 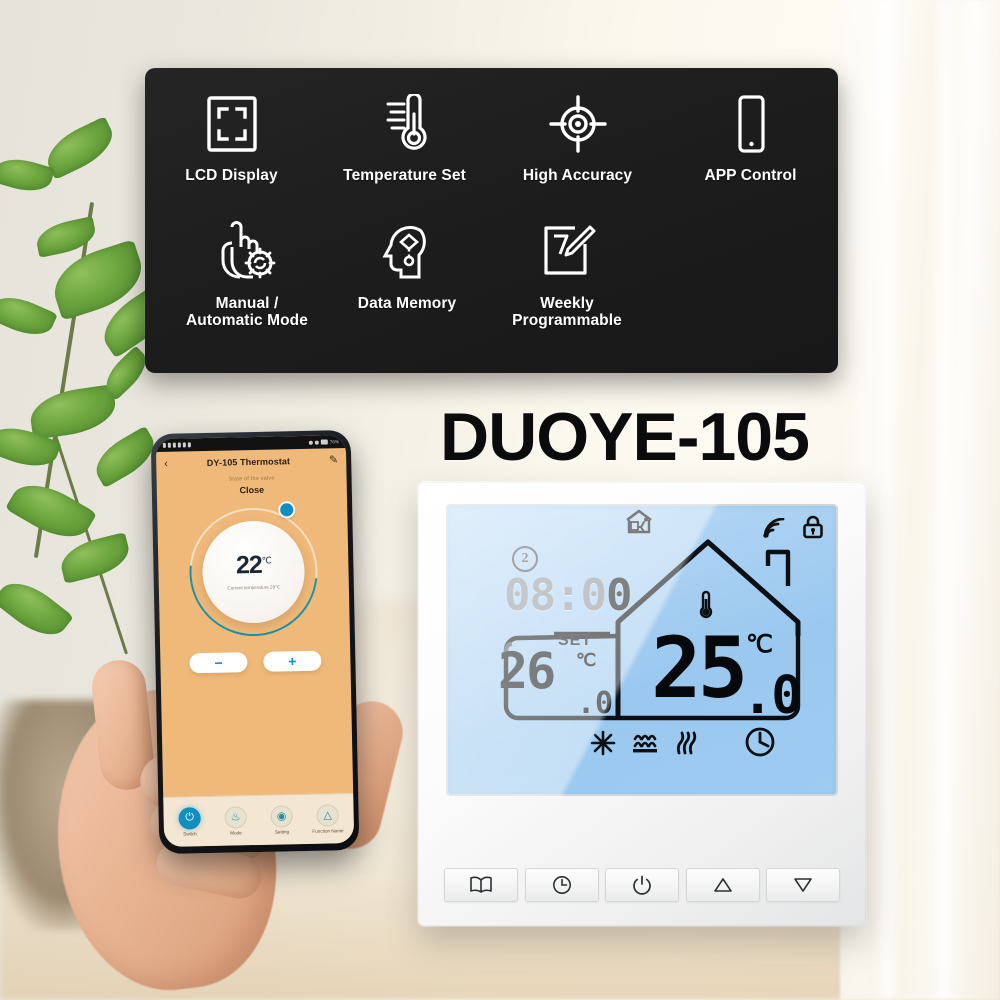 I want to click on app-title: DY-105 Thermostat, so click(x=248, y=462).